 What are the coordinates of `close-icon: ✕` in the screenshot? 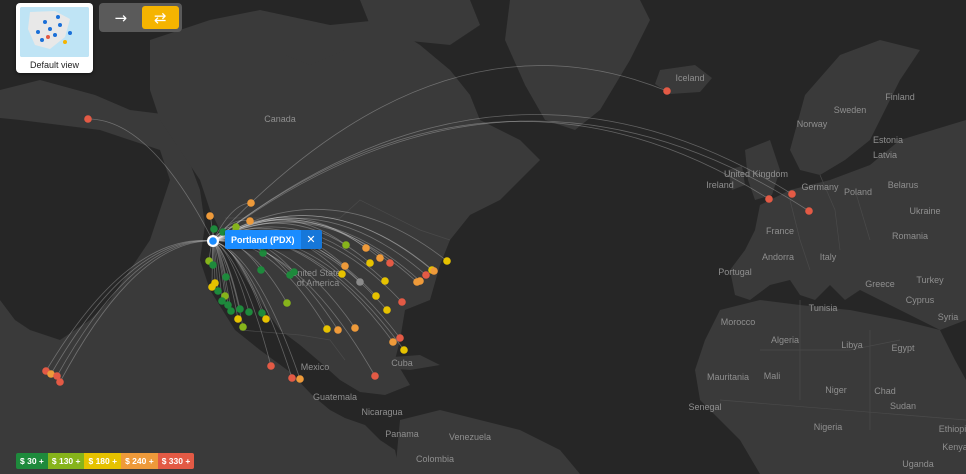 It's located at (311, 239).